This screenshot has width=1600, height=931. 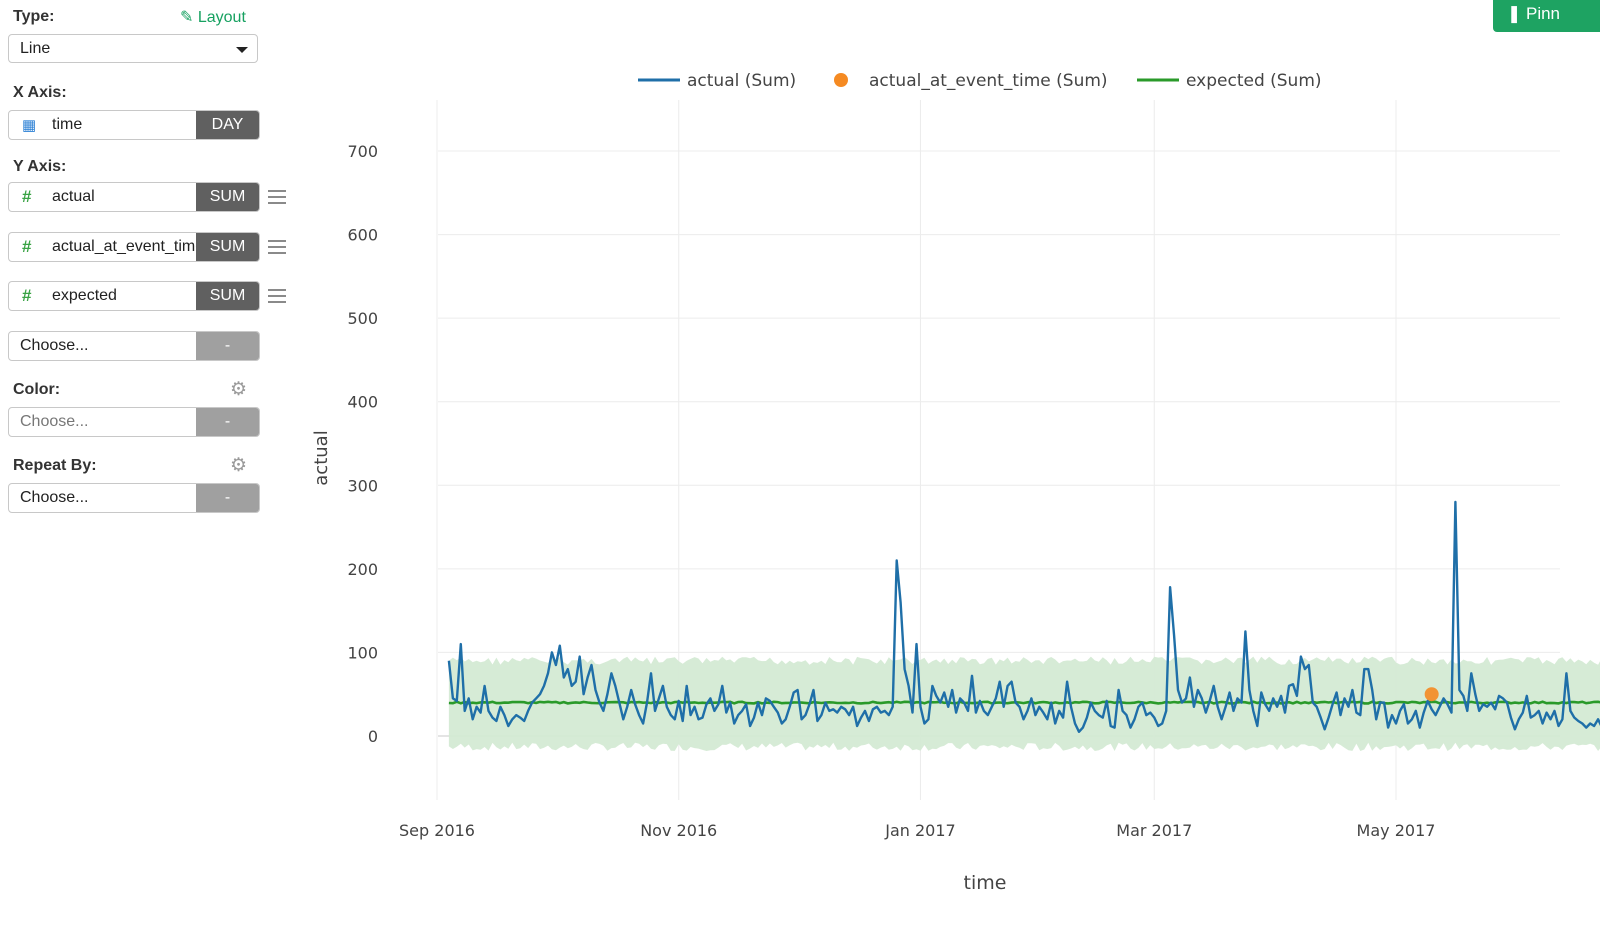 I want to click on calendar-icon: ▦, so click(x=29, y=125).